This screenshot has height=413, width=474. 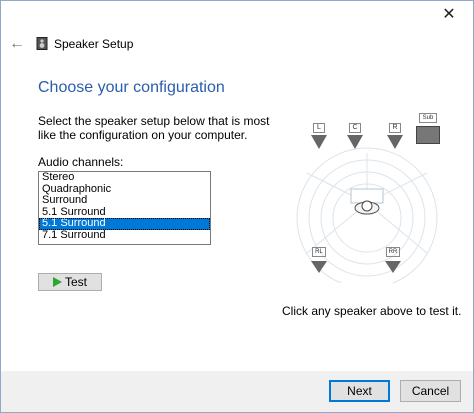 I want to click on page-title: Choose your configuration, so click(x=131, y=87).